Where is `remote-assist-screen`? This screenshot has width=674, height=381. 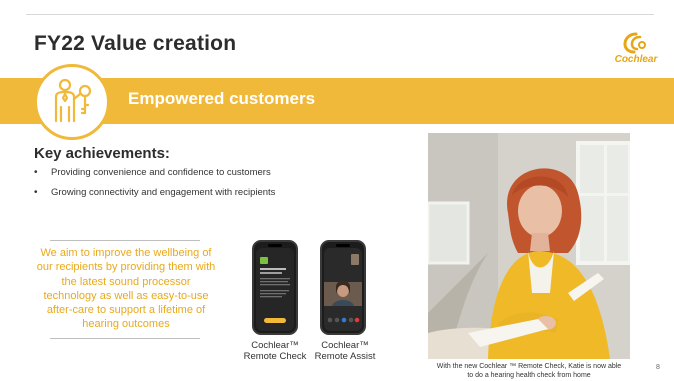 remote-assist-screen is located at coordinates (343, 289).